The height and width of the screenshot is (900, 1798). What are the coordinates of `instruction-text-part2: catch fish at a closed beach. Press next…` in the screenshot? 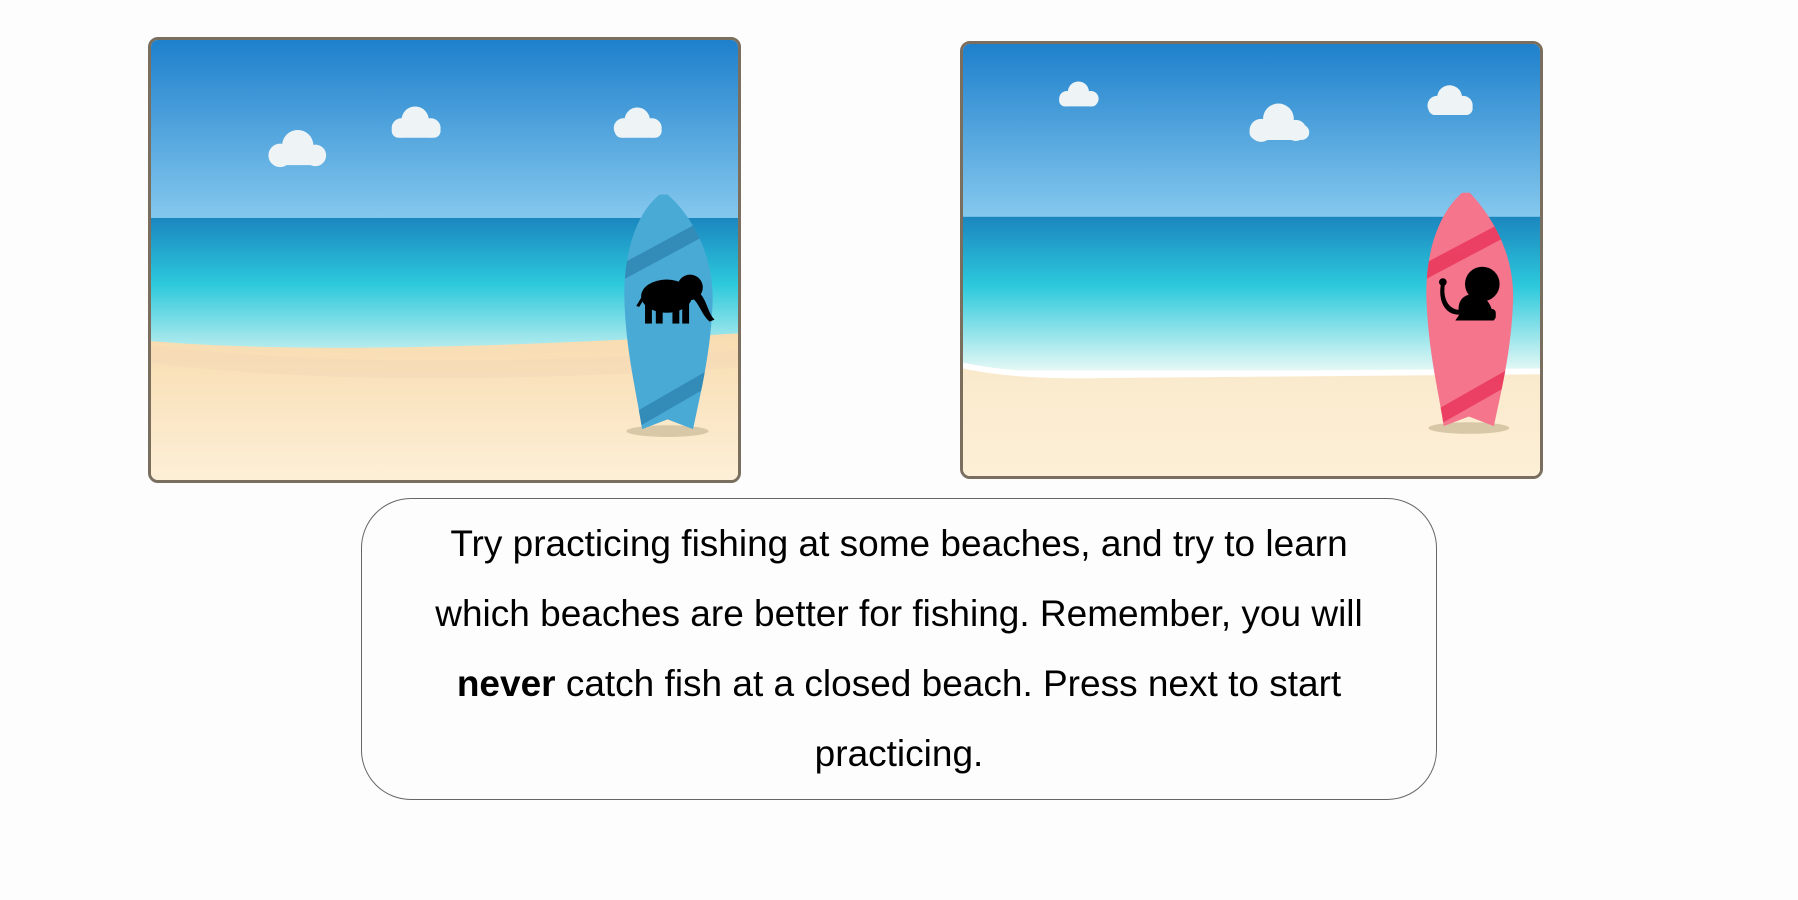 It's located at (953, 718).